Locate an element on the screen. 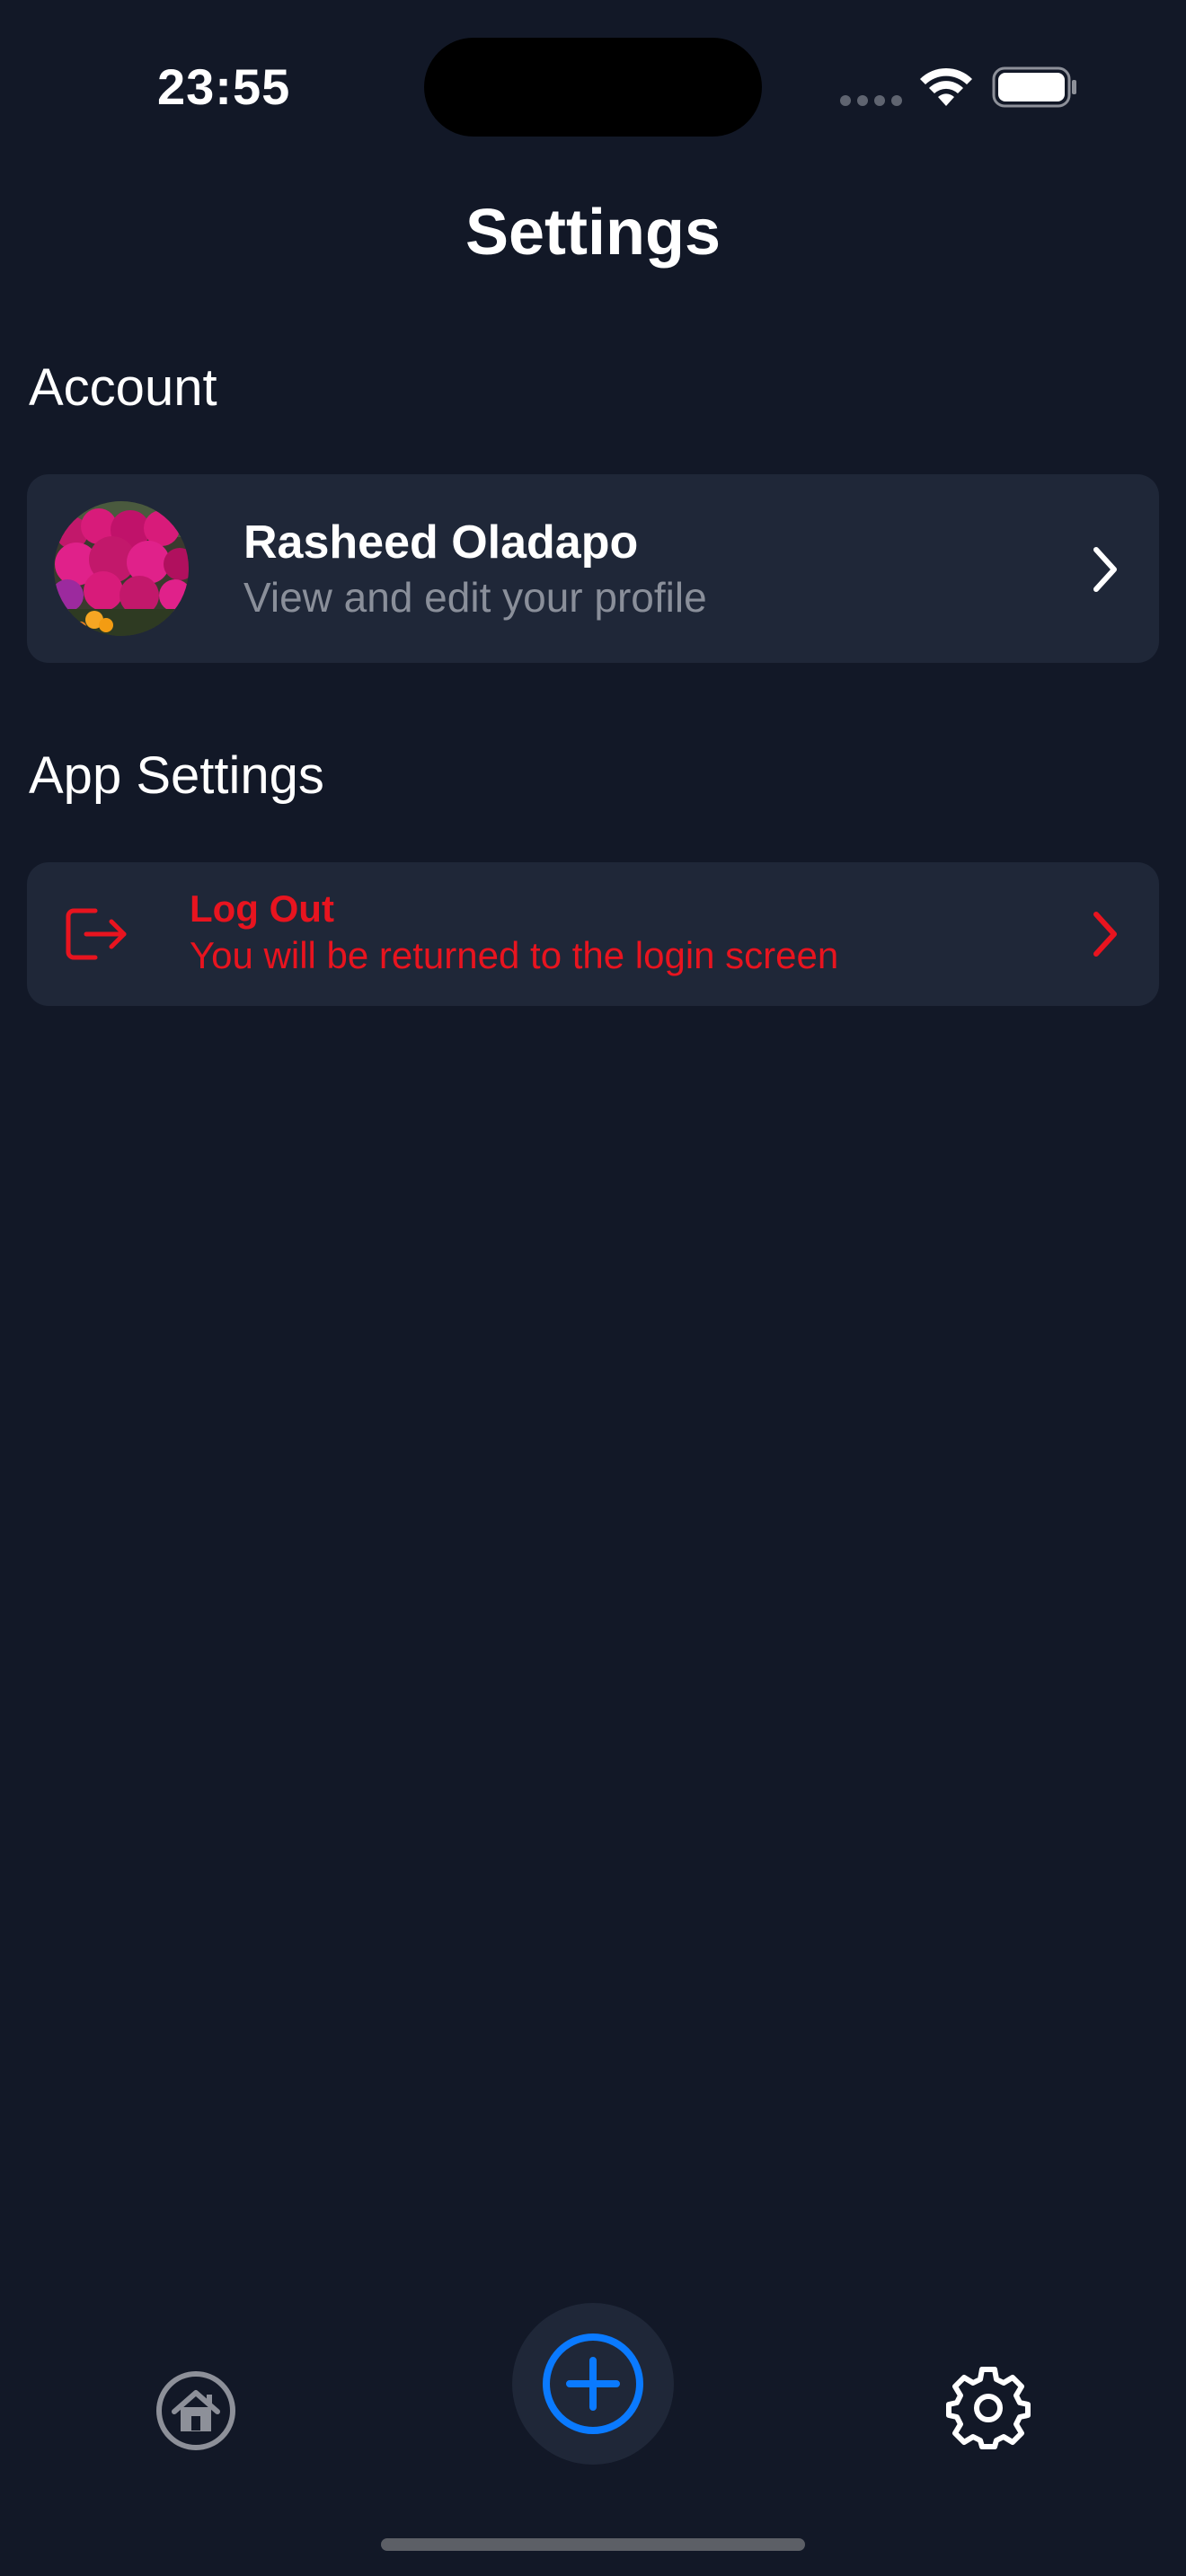  logout-title: Log Out is located at coordinates (262, 908).